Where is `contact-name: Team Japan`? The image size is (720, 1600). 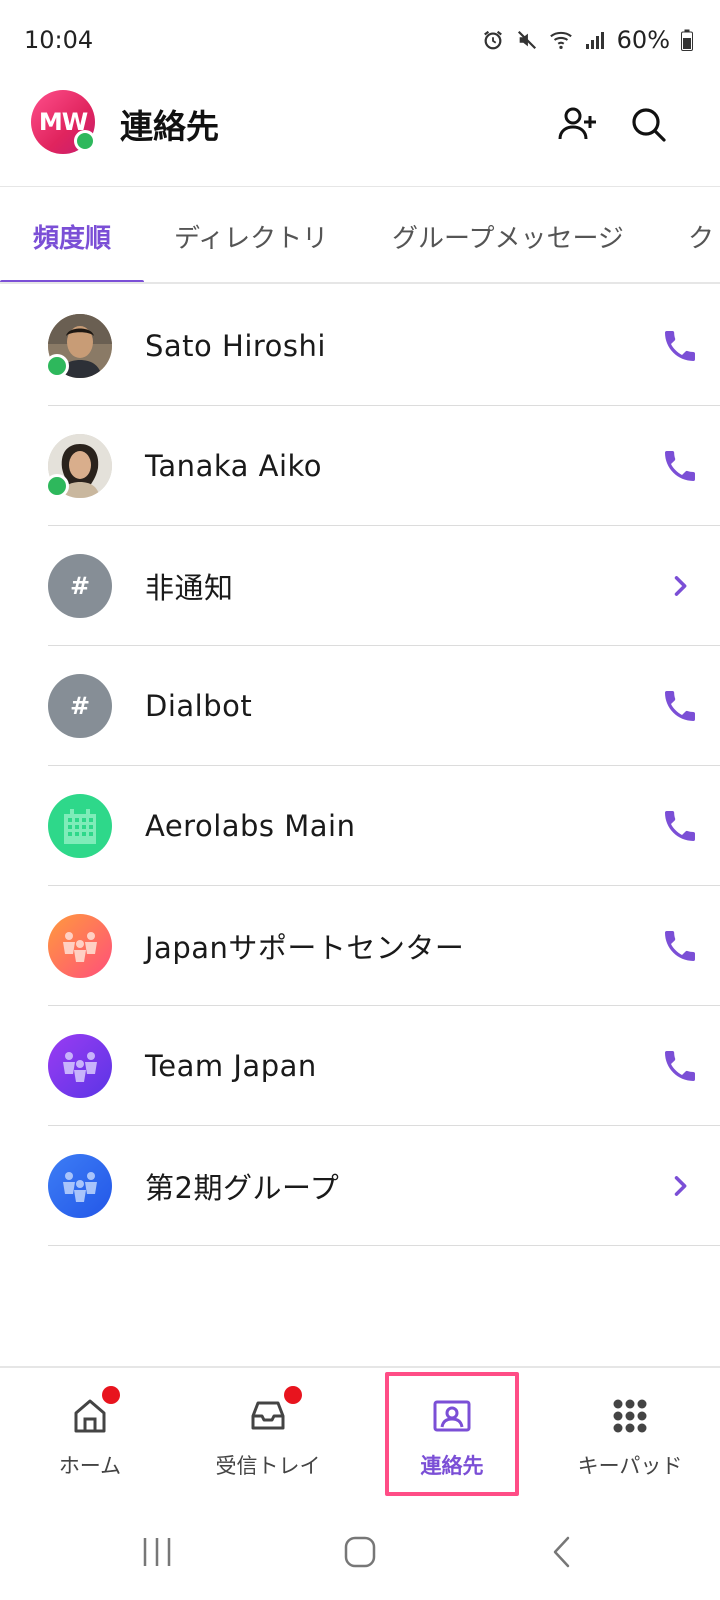 contact-name: Team Japan is located at coordinates (231, 1066).